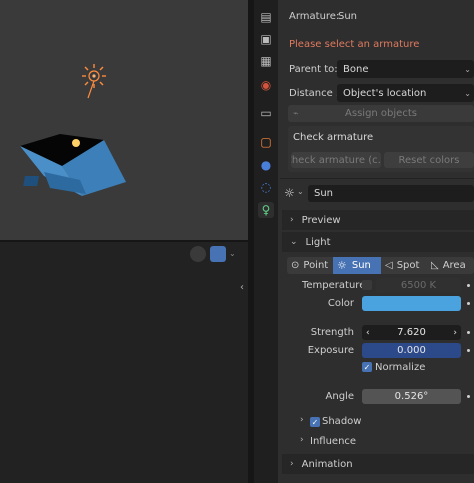  I want to click on reset-colors-label: Reset colors, so click(429, 160).